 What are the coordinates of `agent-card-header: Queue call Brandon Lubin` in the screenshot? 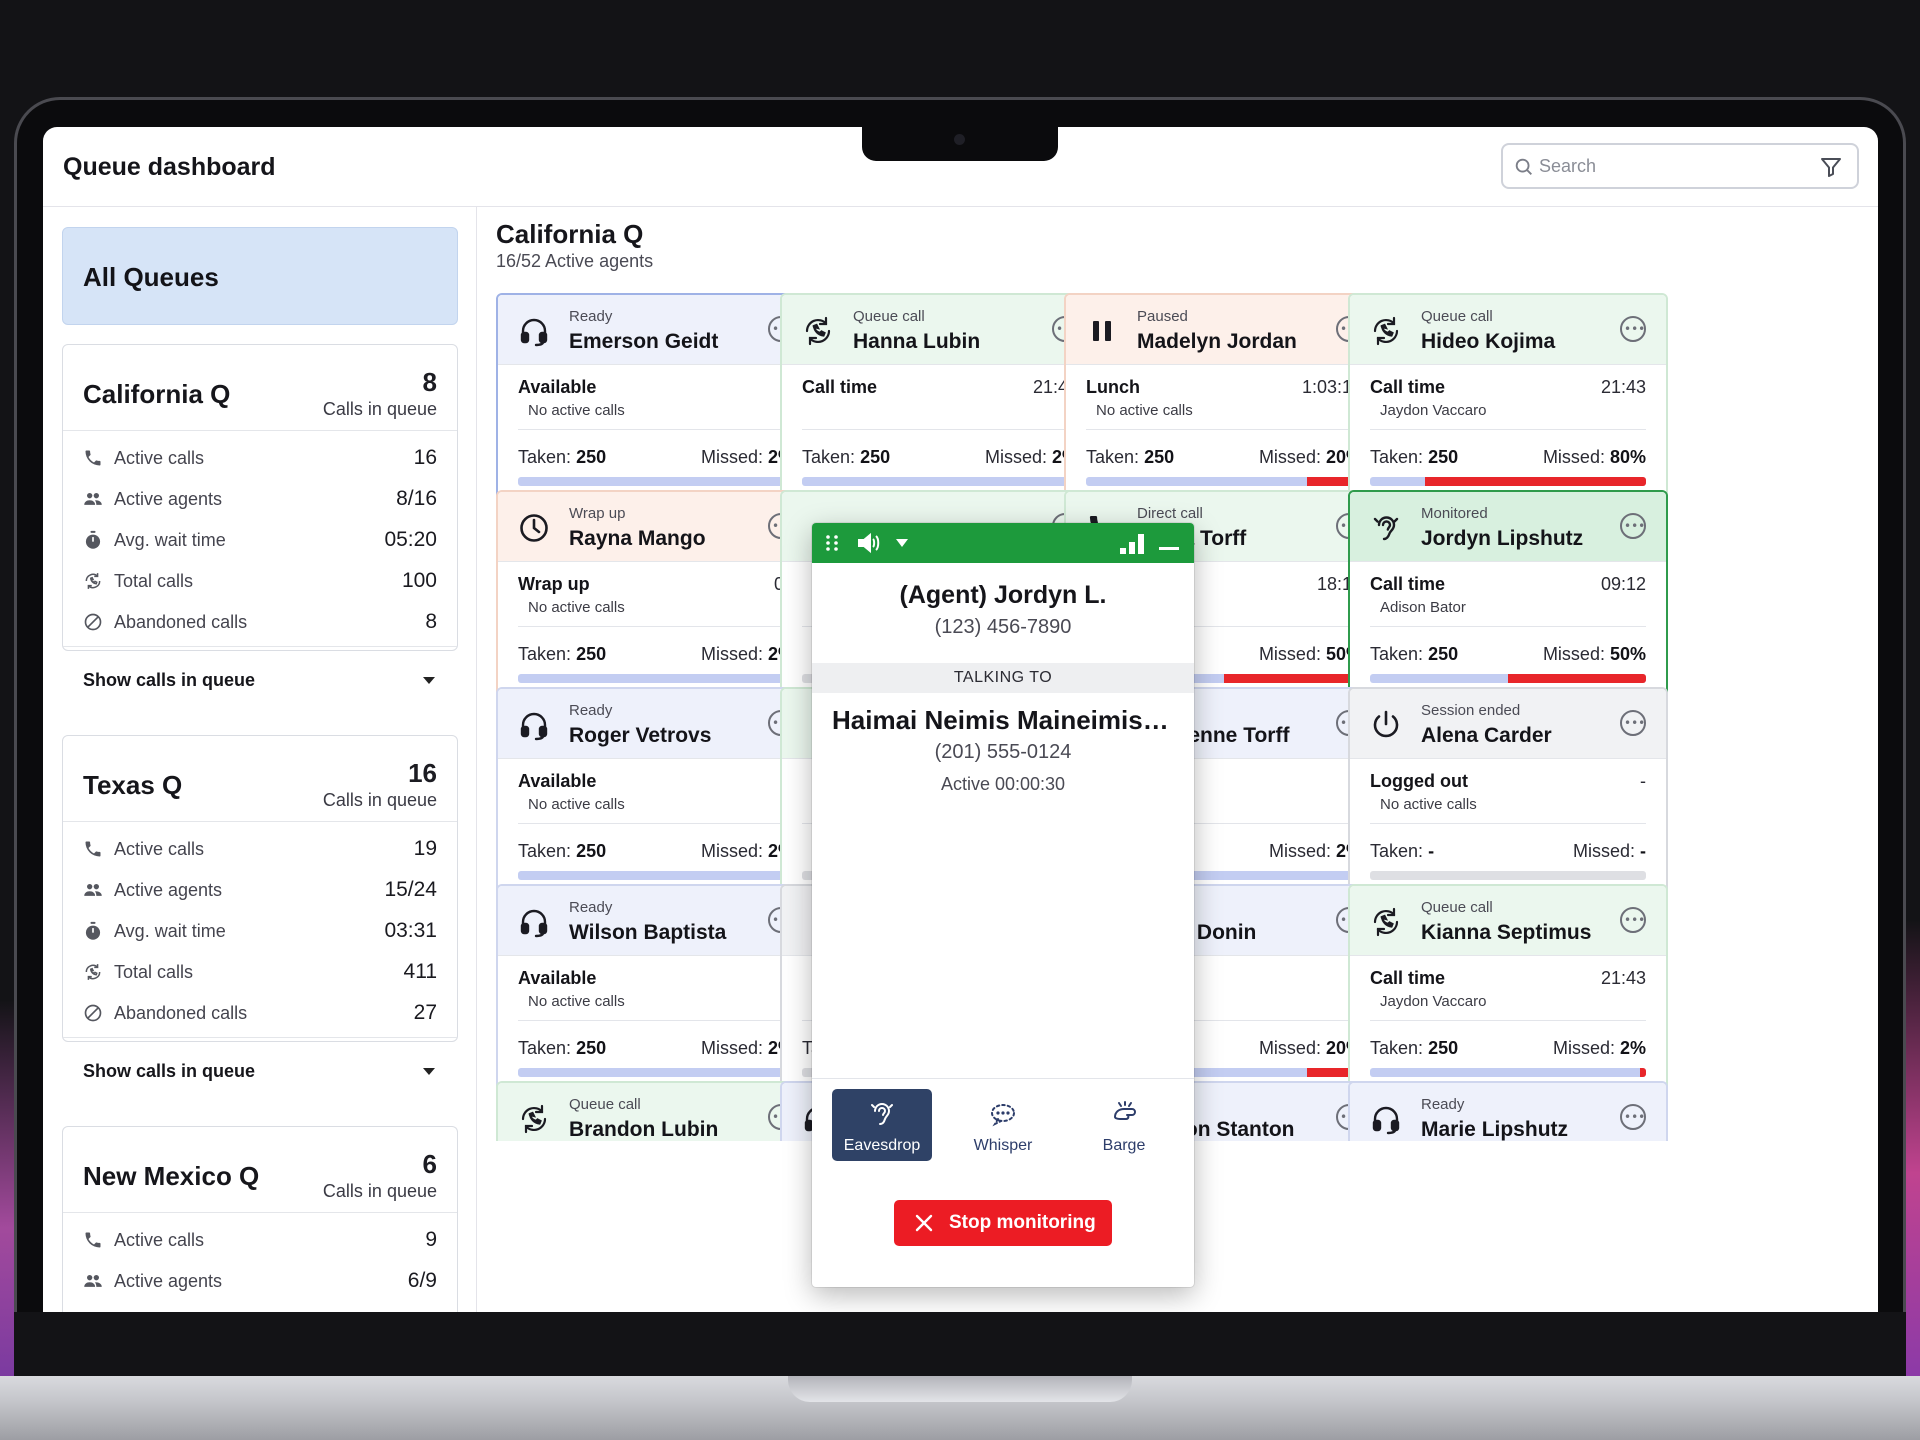 It's located at (656, 1112).